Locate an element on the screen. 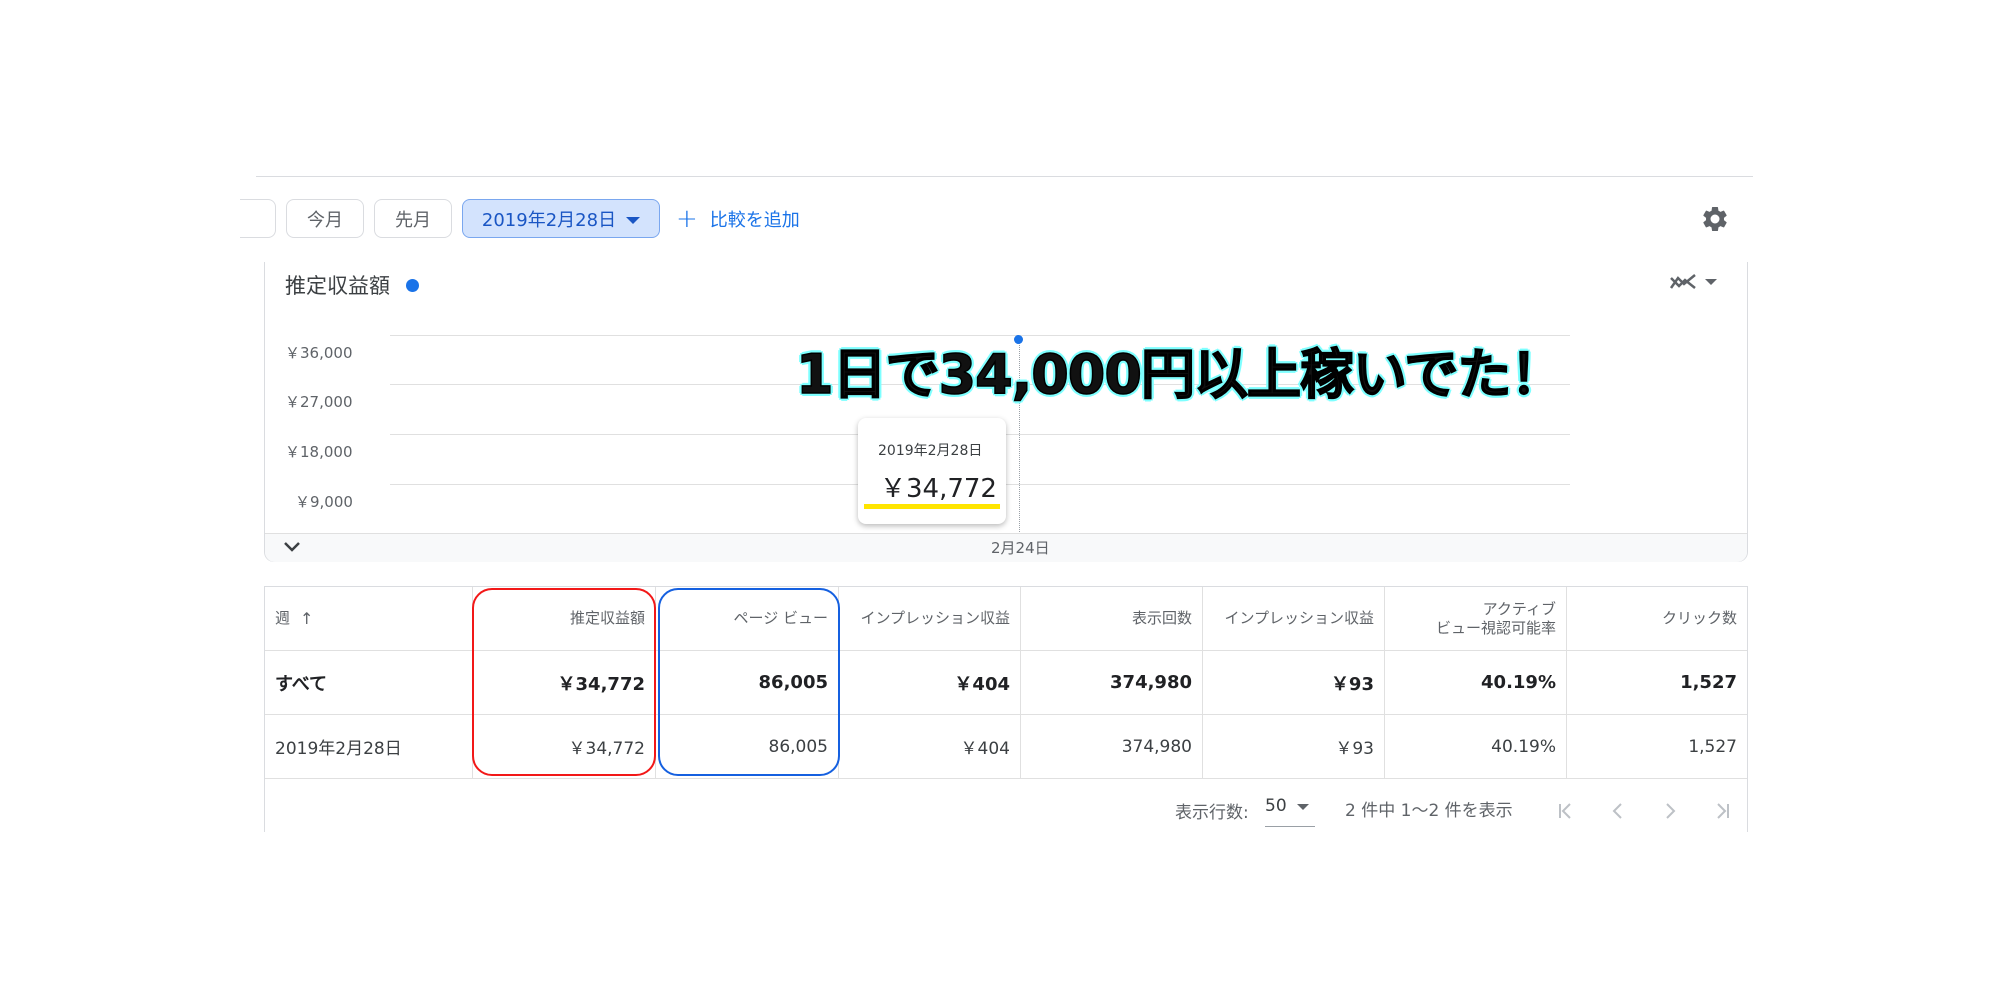 This screenshot has height=1000, width=2000. chart-type-selector is located at coordinates (1693, 282).